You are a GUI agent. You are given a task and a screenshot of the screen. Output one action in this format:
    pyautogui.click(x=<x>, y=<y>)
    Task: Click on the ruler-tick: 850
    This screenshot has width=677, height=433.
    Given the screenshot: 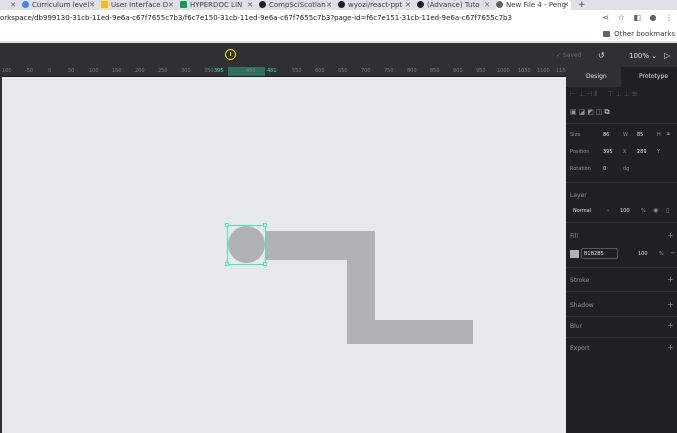 What is the action you would take?
    pyautogui.click(x=435, y=71)
    